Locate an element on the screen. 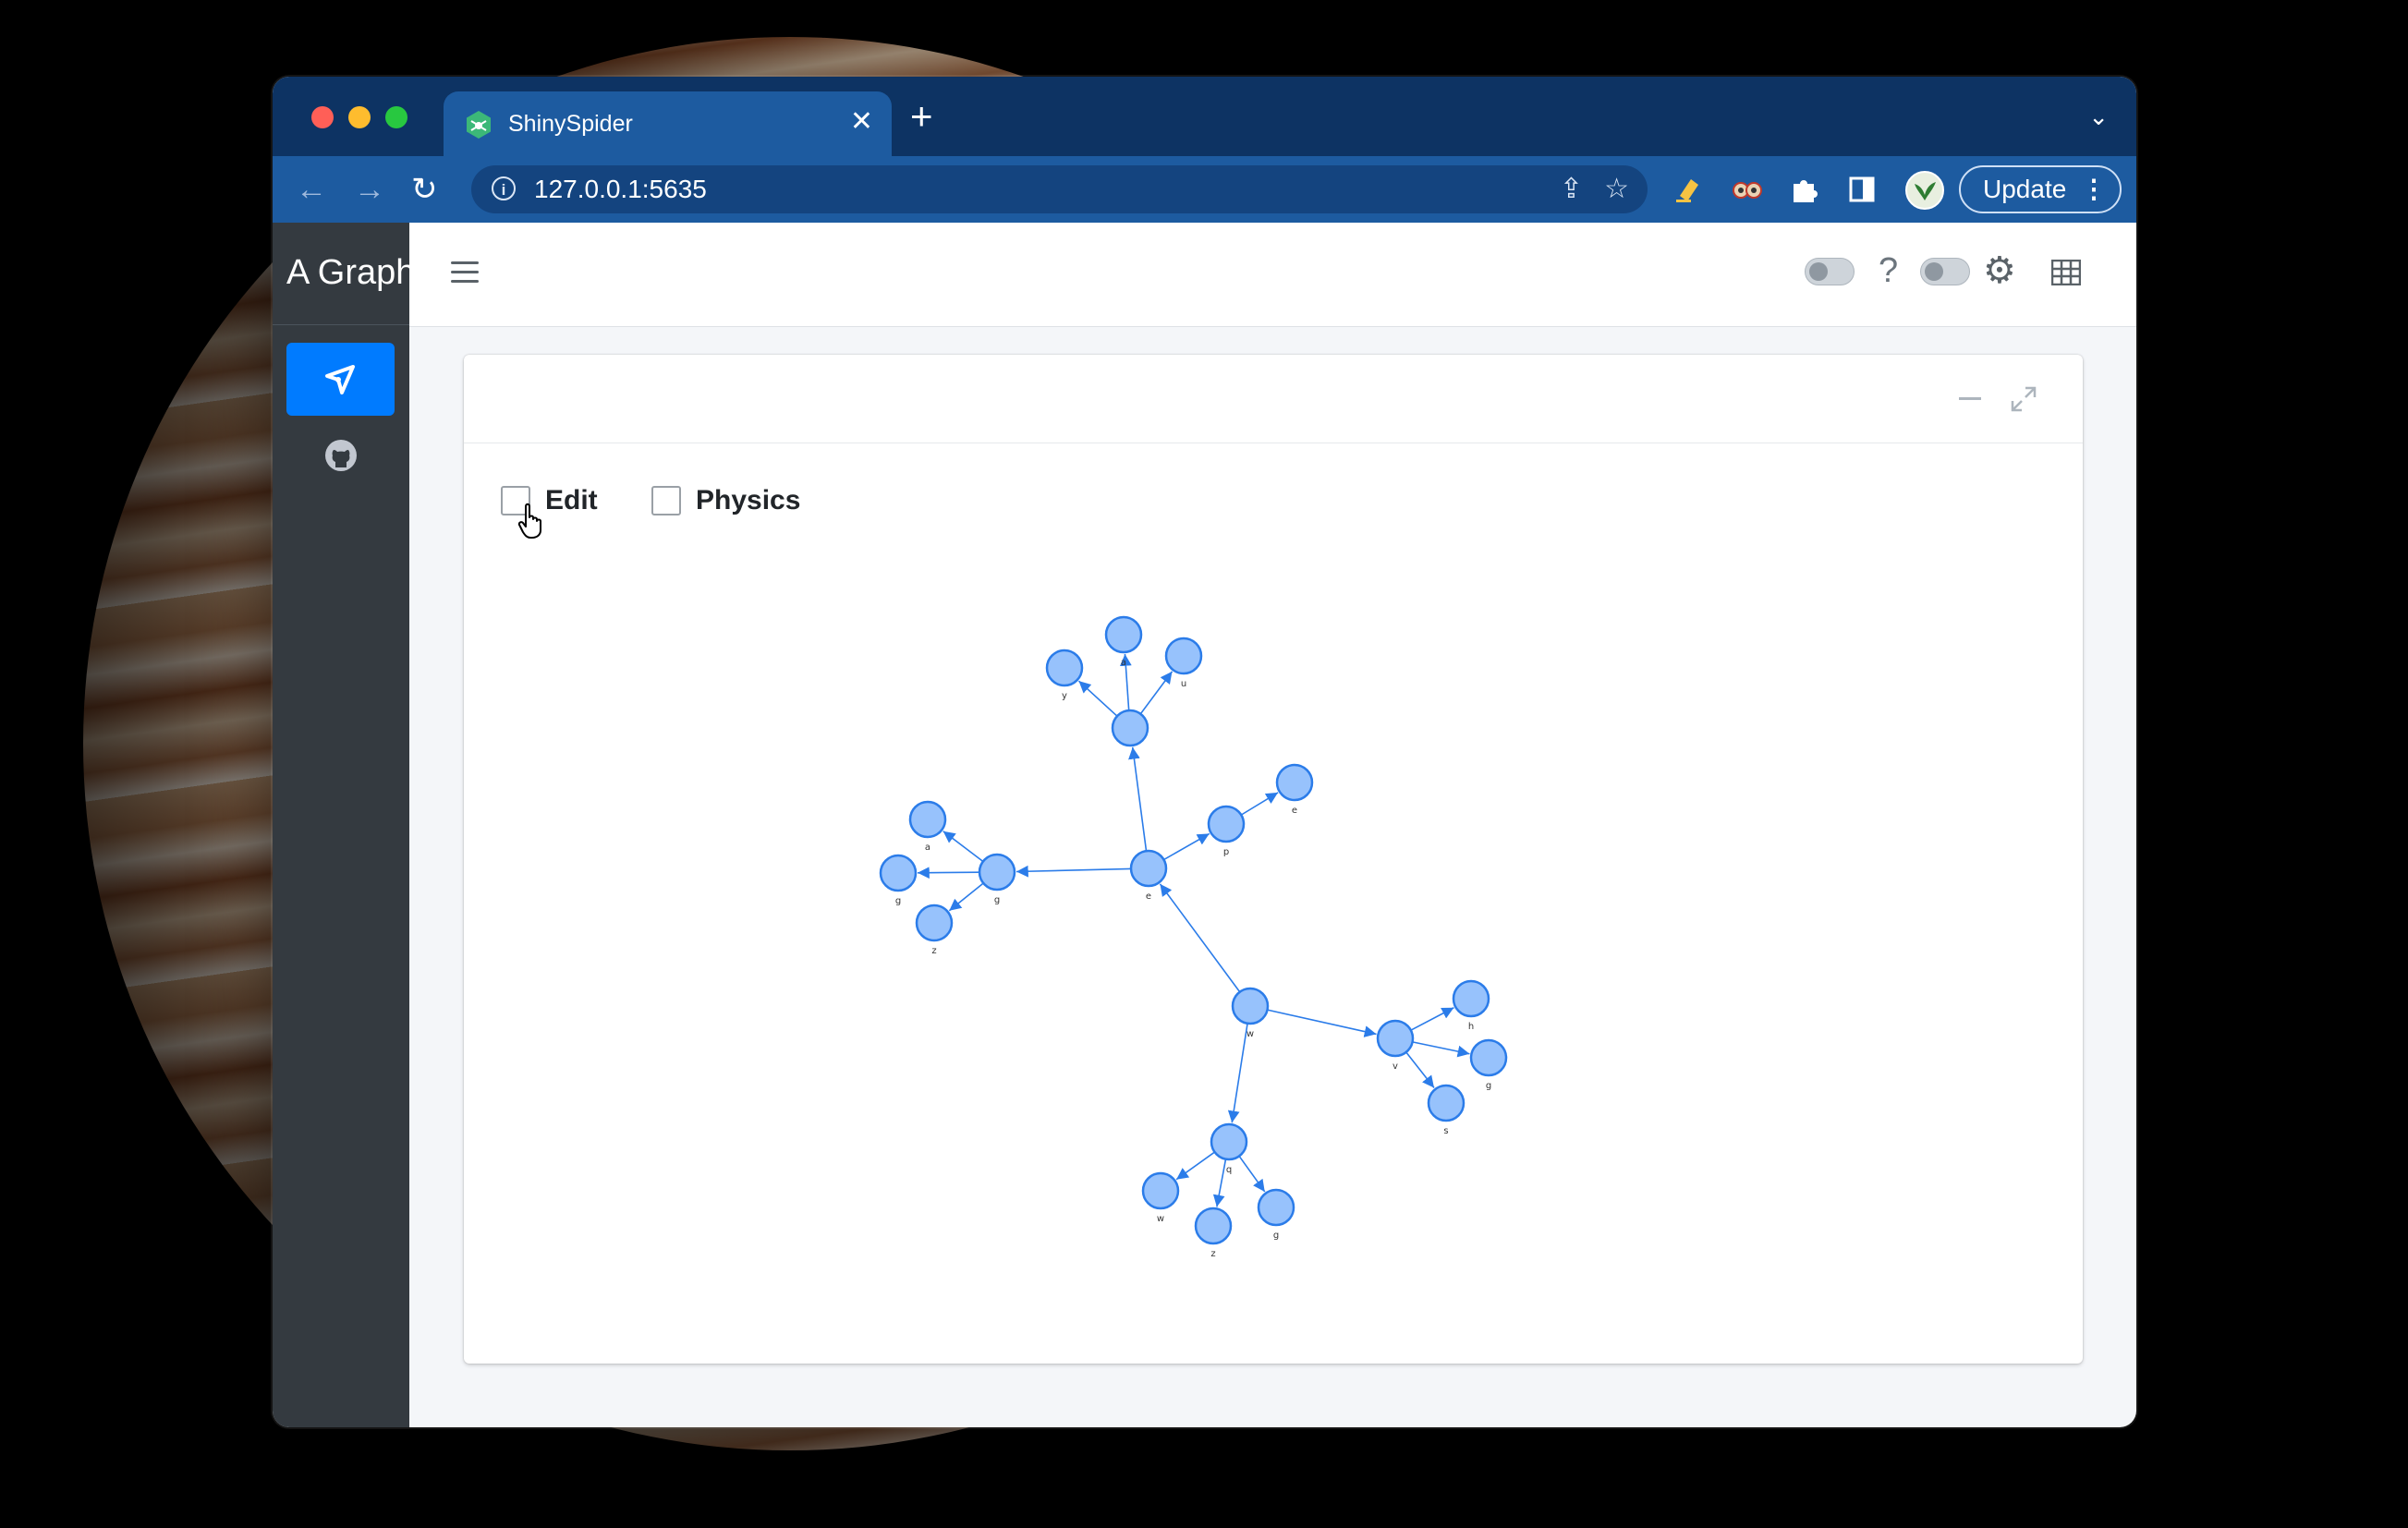 This screenshot has height=1528, width=2408. graph-edge-root-n1 is located at coordinates (1138, 799).